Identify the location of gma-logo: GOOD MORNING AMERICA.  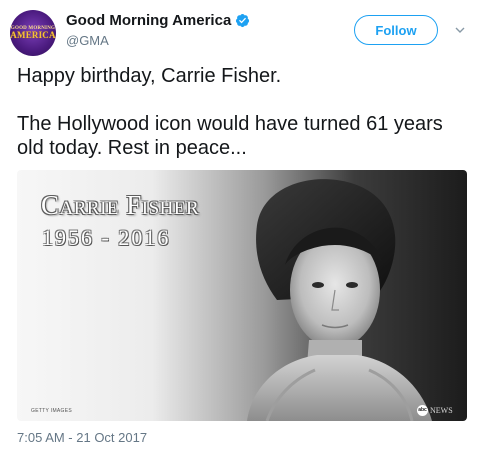
(32, 33).